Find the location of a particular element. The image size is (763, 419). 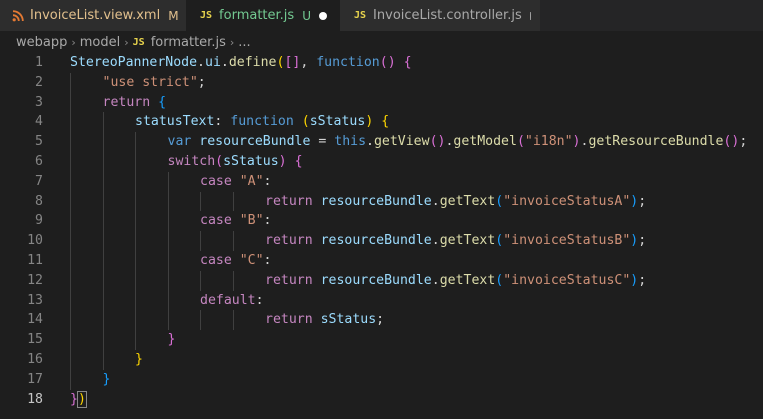

code-token: = is located at coordinates (322, 142).